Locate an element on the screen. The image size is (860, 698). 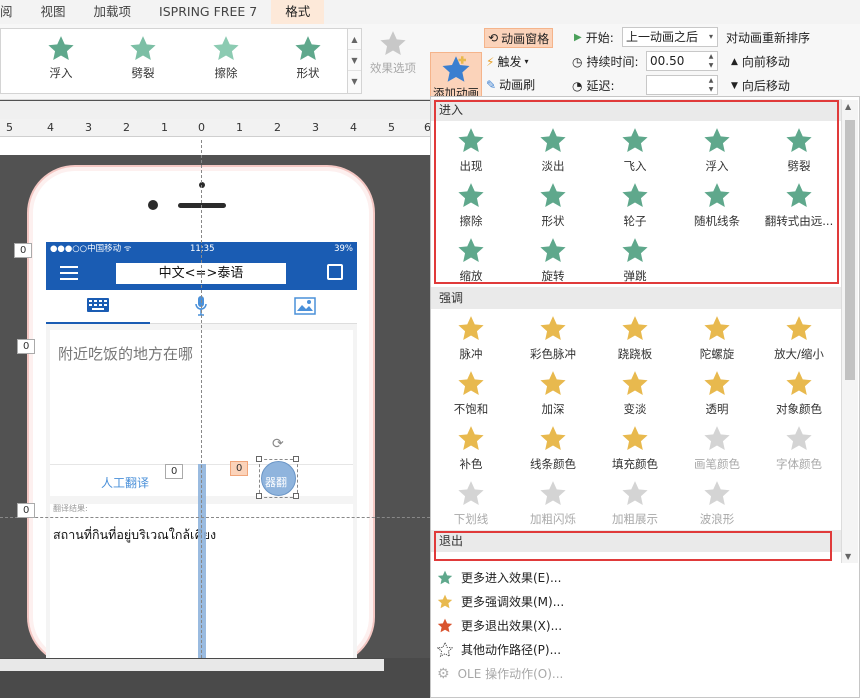
entrance-effect-7: 轮子 is located at coordinates (635, 205).